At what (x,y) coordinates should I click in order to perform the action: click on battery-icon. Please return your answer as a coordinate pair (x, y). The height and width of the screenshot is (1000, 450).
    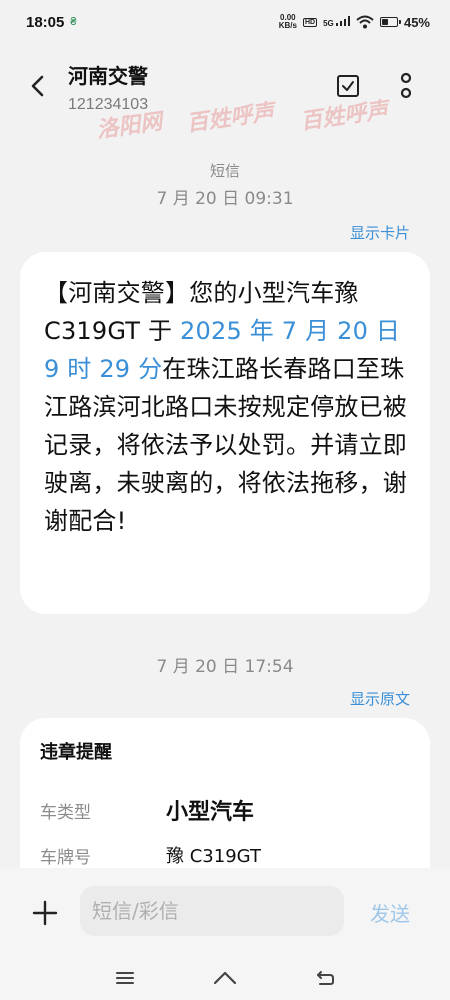
    Looking at the image, I should click on (390, 22).